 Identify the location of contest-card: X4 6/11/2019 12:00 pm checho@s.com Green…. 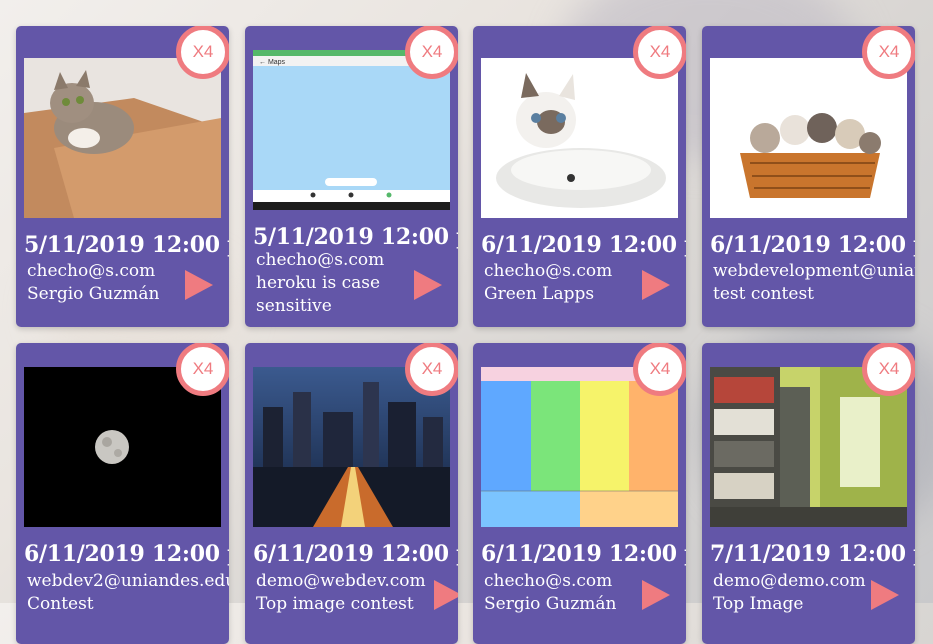
(579, 176).